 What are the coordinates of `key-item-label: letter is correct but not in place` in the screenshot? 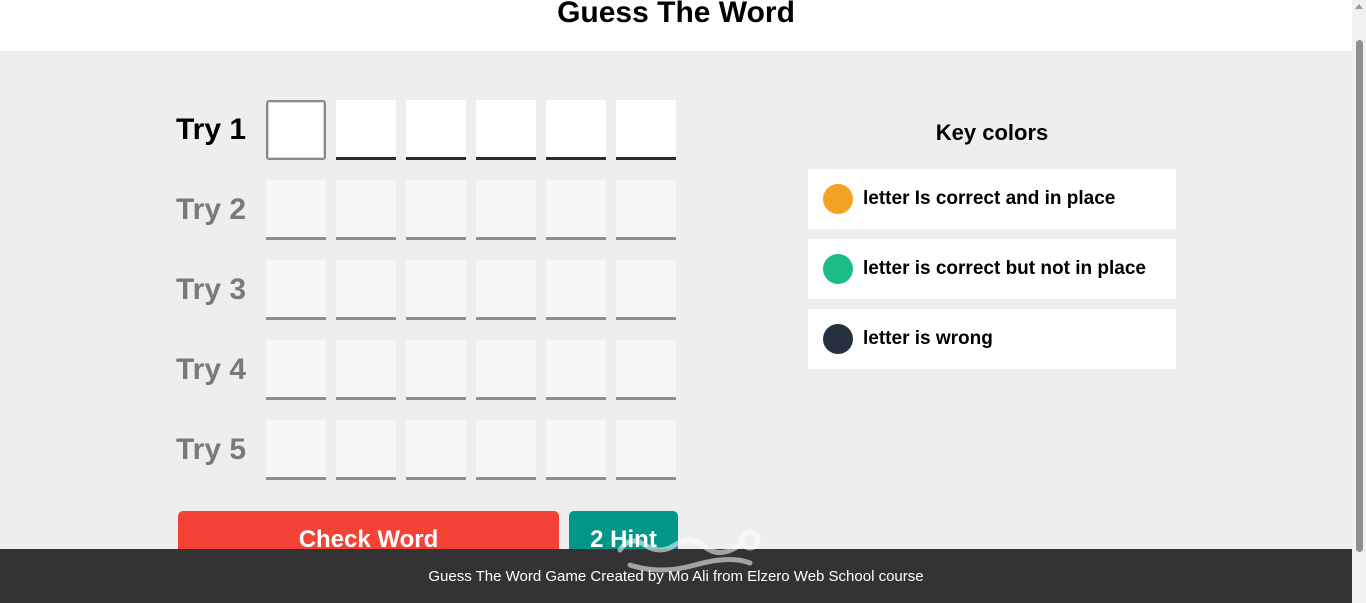 It's located at (1004, 268).